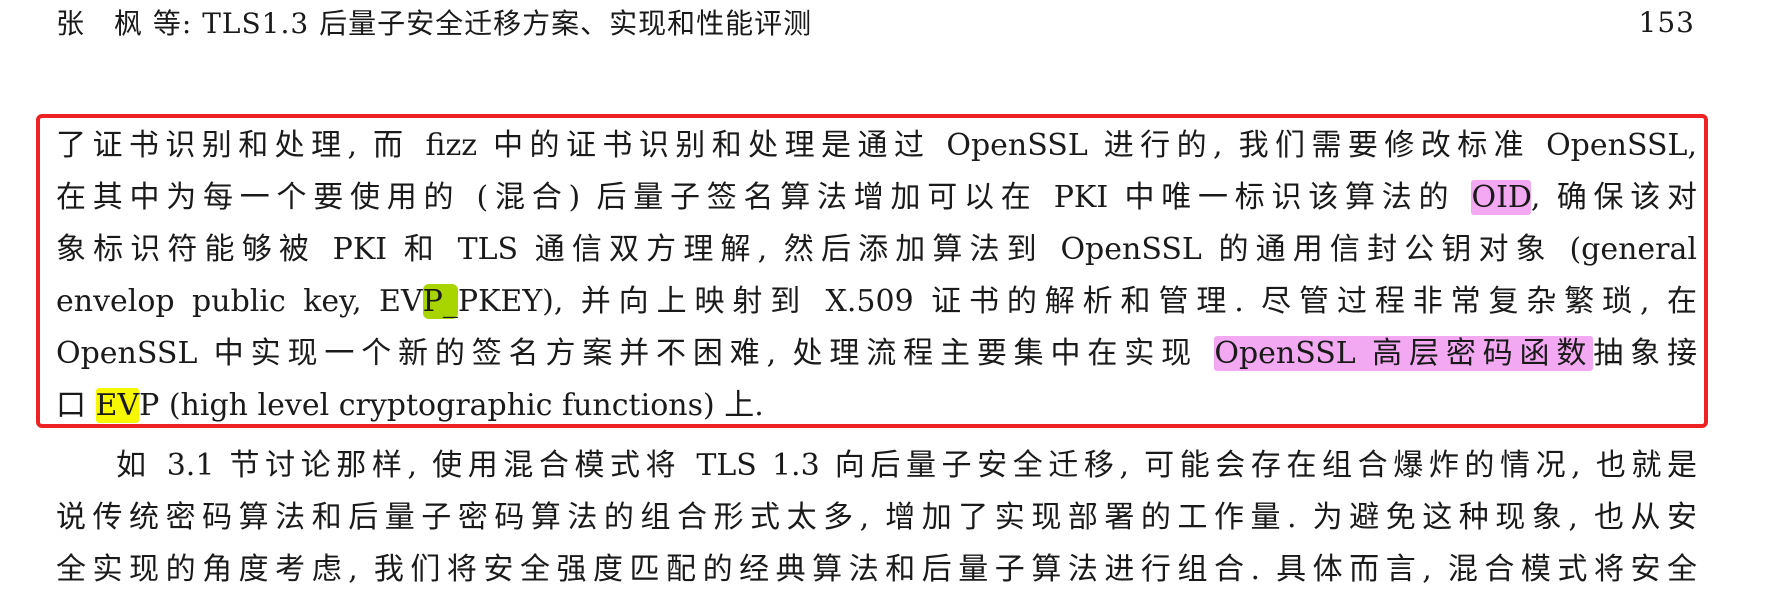  I want to click on ev-highlight-yellow: EV, so click(117, 405).